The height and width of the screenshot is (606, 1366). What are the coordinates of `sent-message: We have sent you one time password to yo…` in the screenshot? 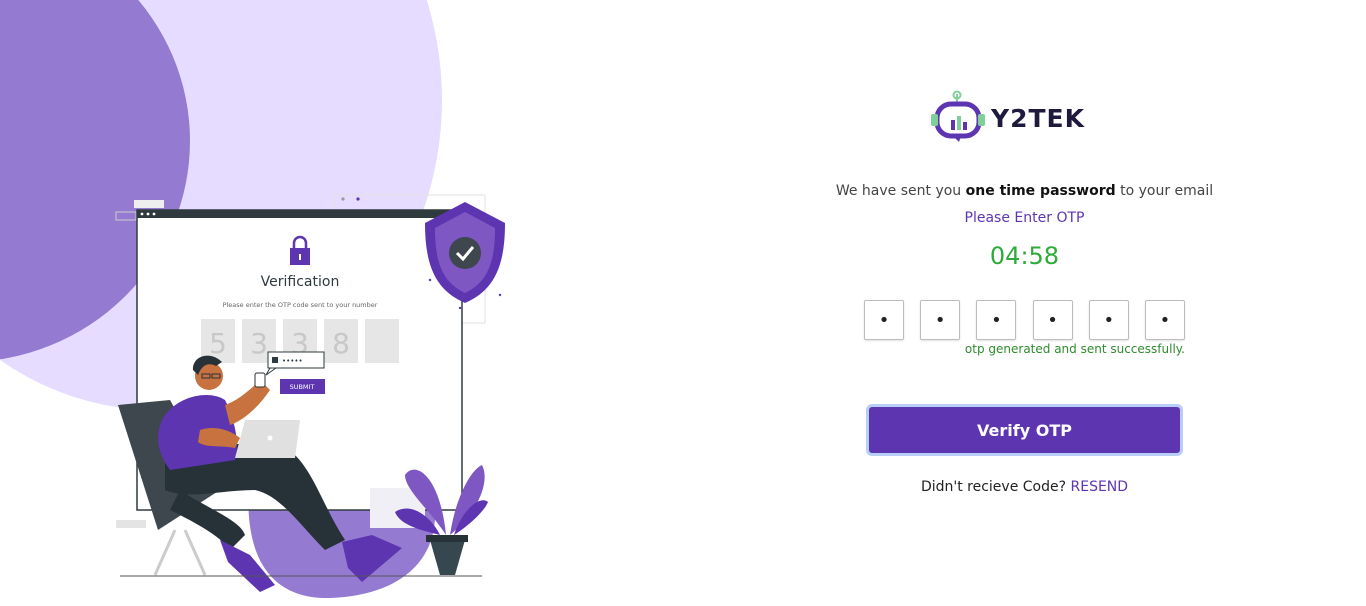 It's located at (1024, 191).